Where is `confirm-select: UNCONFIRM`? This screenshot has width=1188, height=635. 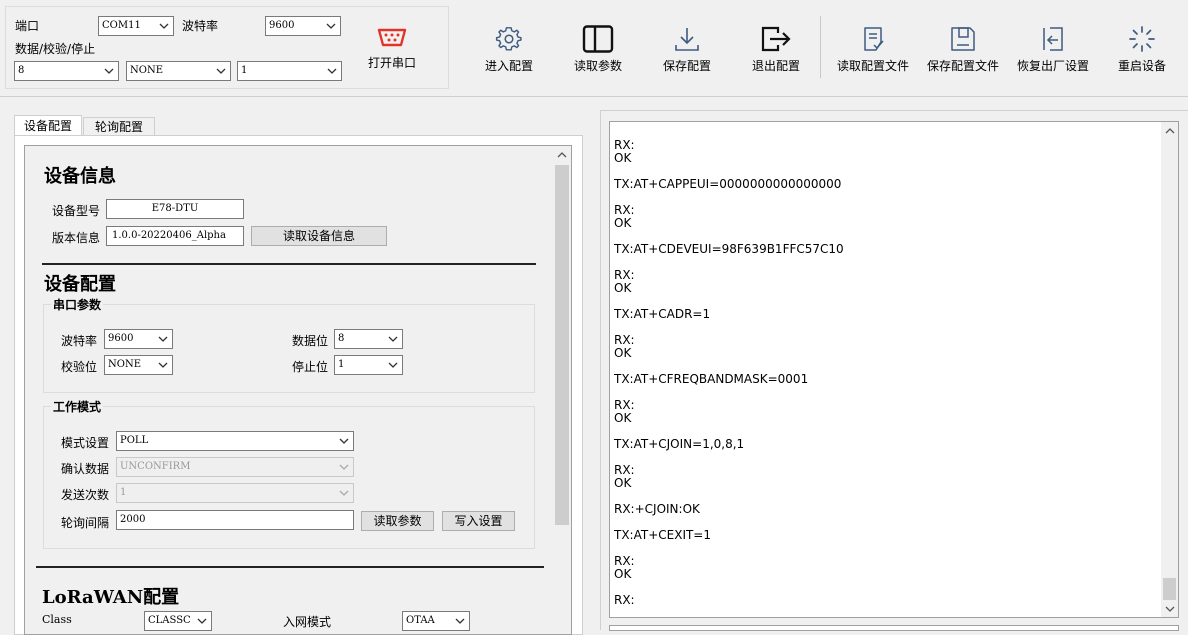 confirm-select: UNCONFIRM is located at coordinates (235, 467).